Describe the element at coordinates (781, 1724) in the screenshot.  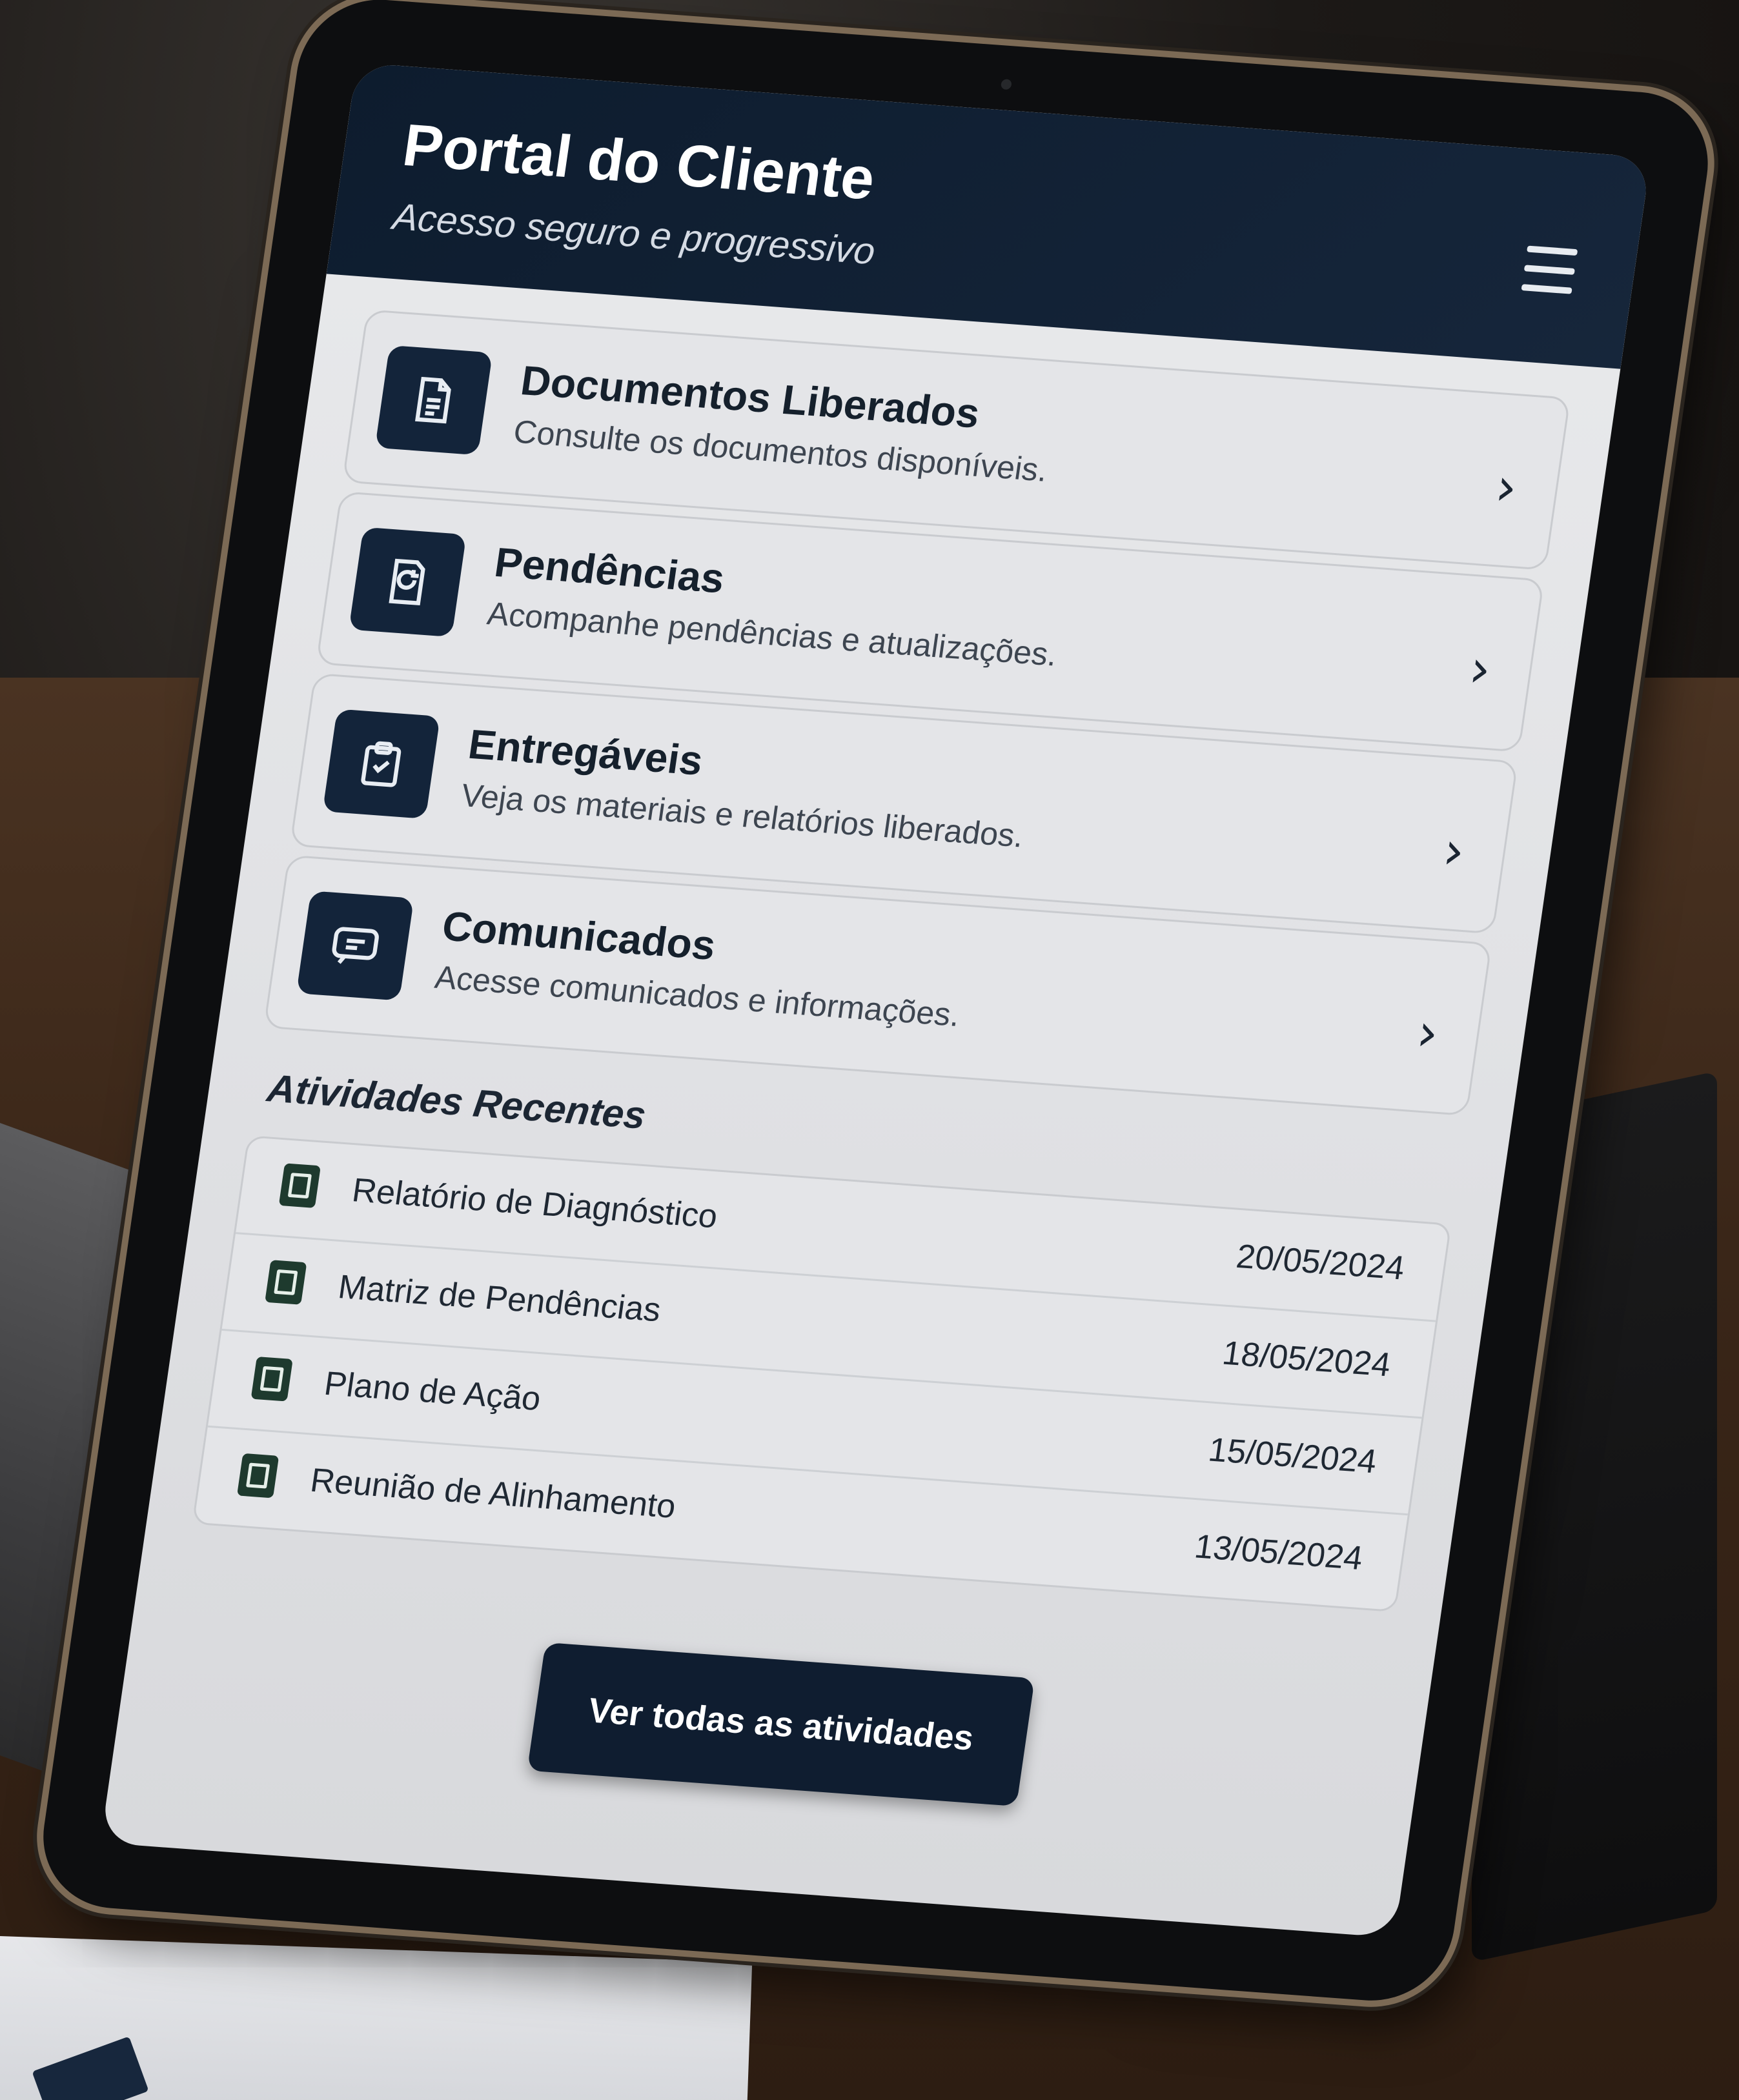
I see `view-all-activities-button: Ver todas as atividades` at that location.